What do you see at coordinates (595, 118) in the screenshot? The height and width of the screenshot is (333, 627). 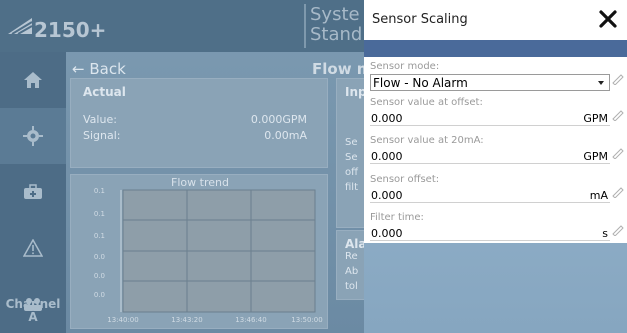 I see `sensor-value-offset-unit: GPM` at bounding box center [595, 118].